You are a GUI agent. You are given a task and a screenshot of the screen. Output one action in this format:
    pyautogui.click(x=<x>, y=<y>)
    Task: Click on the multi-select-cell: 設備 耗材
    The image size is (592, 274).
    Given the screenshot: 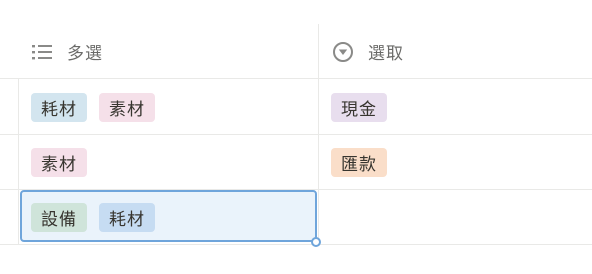 What is the action you would take?
    pyautogui.click(x=168, y=217)
    